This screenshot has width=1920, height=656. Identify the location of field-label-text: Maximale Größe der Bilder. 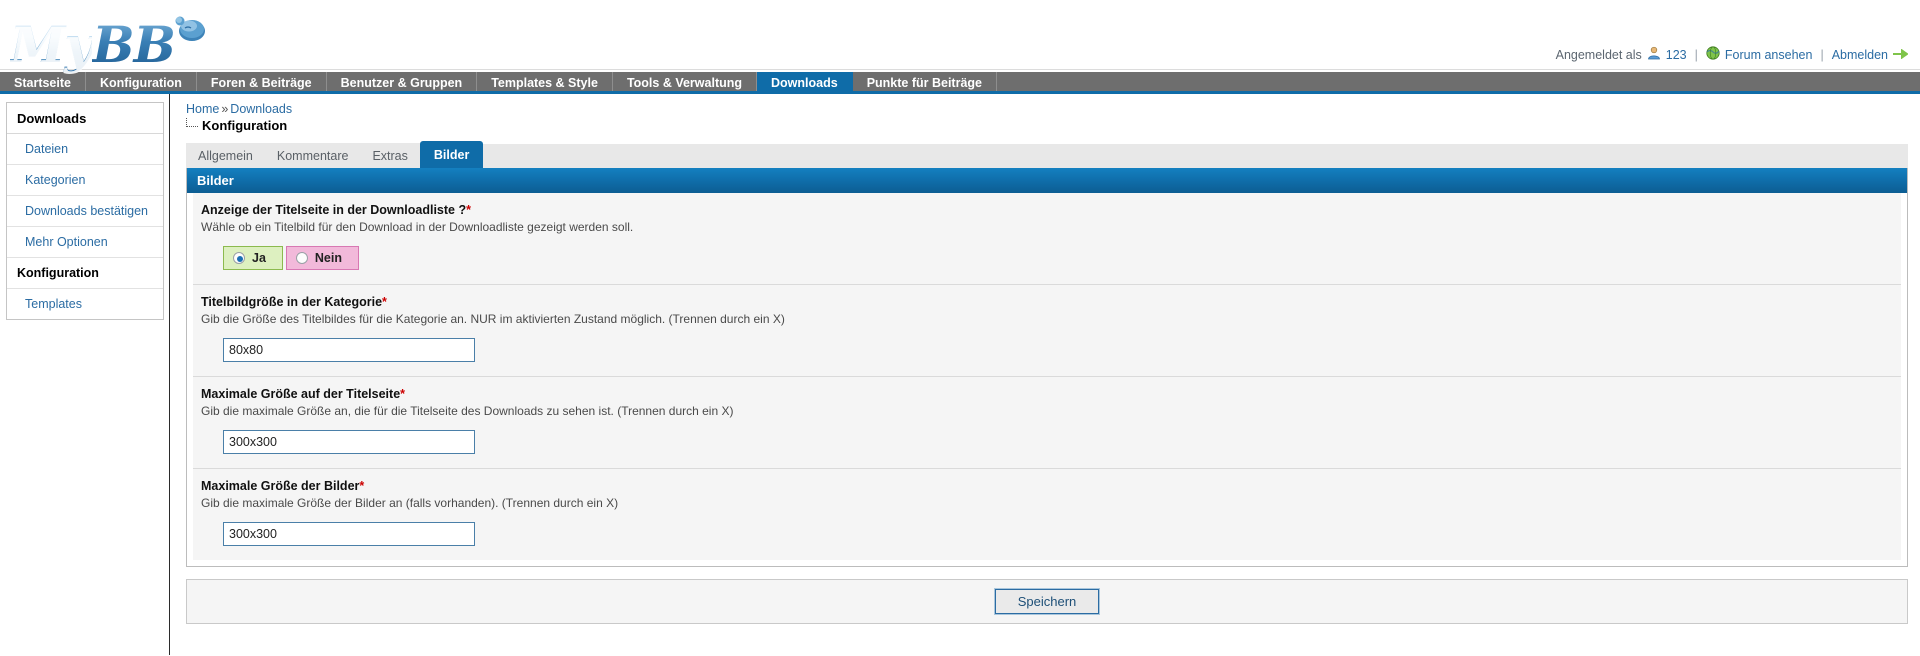
(280, 486).